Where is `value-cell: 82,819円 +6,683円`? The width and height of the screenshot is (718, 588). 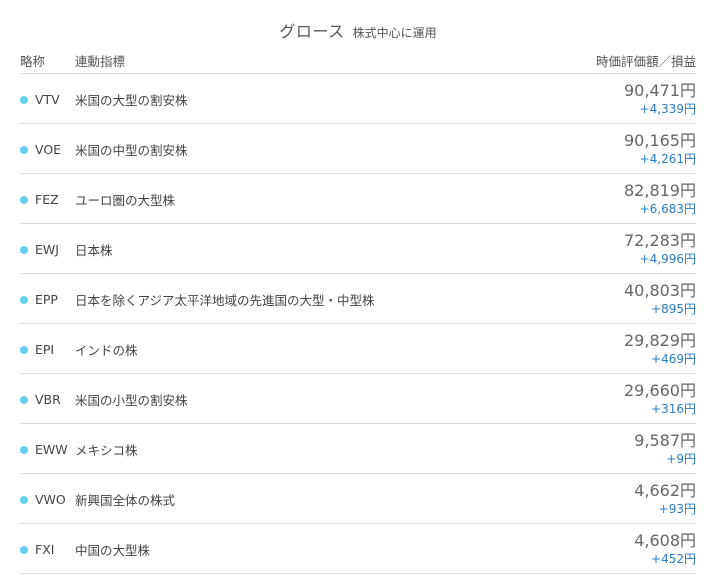 value-cell: 82,819円 +6,683円 is located at coordinates (660, 199).